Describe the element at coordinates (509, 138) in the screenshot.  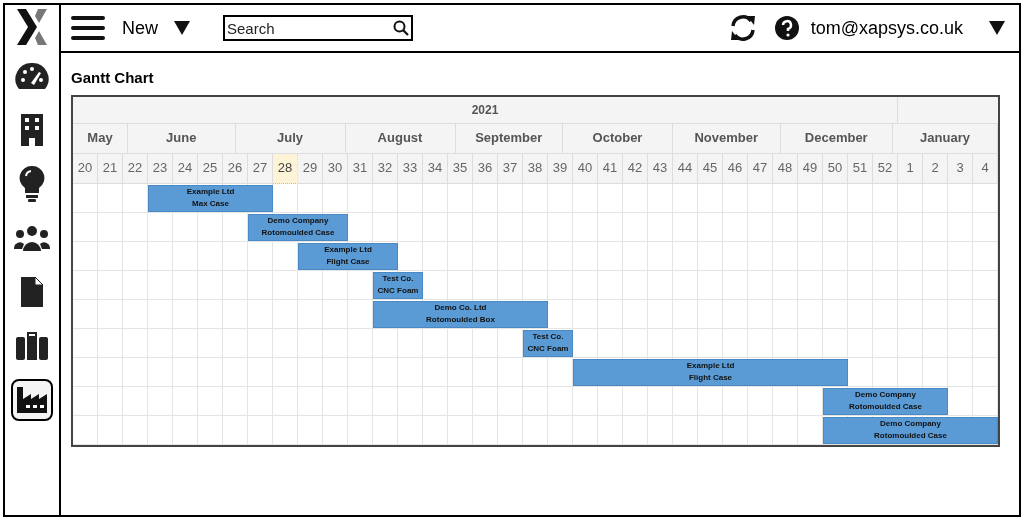
I see `month-header: September` at that location.